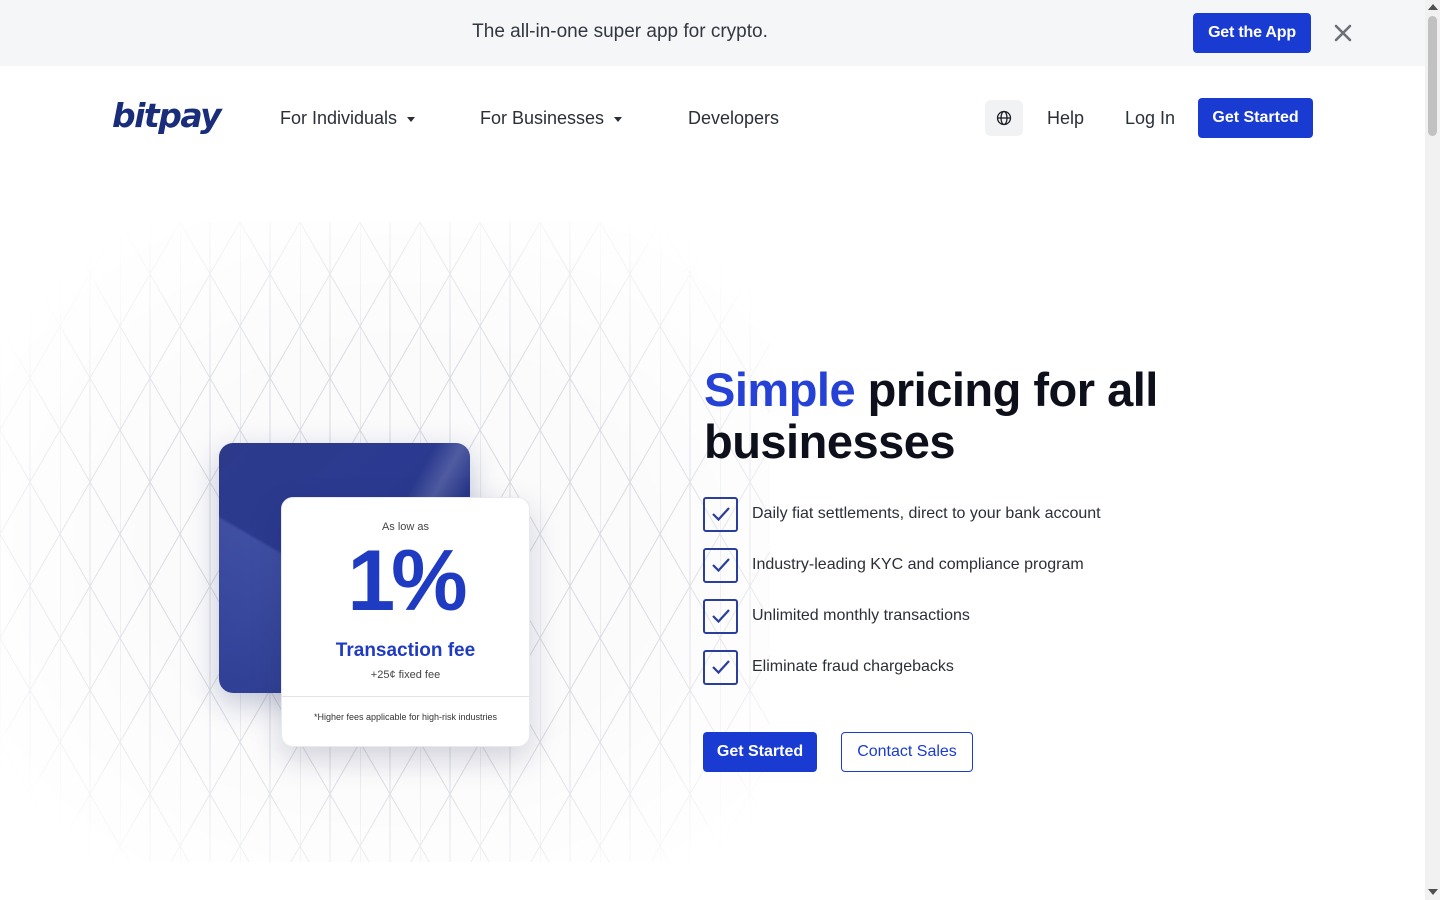 This screenshot has width=1440, height=900. I want to click on nav-item-for-businesses: For Businesses, so click(551, 118).